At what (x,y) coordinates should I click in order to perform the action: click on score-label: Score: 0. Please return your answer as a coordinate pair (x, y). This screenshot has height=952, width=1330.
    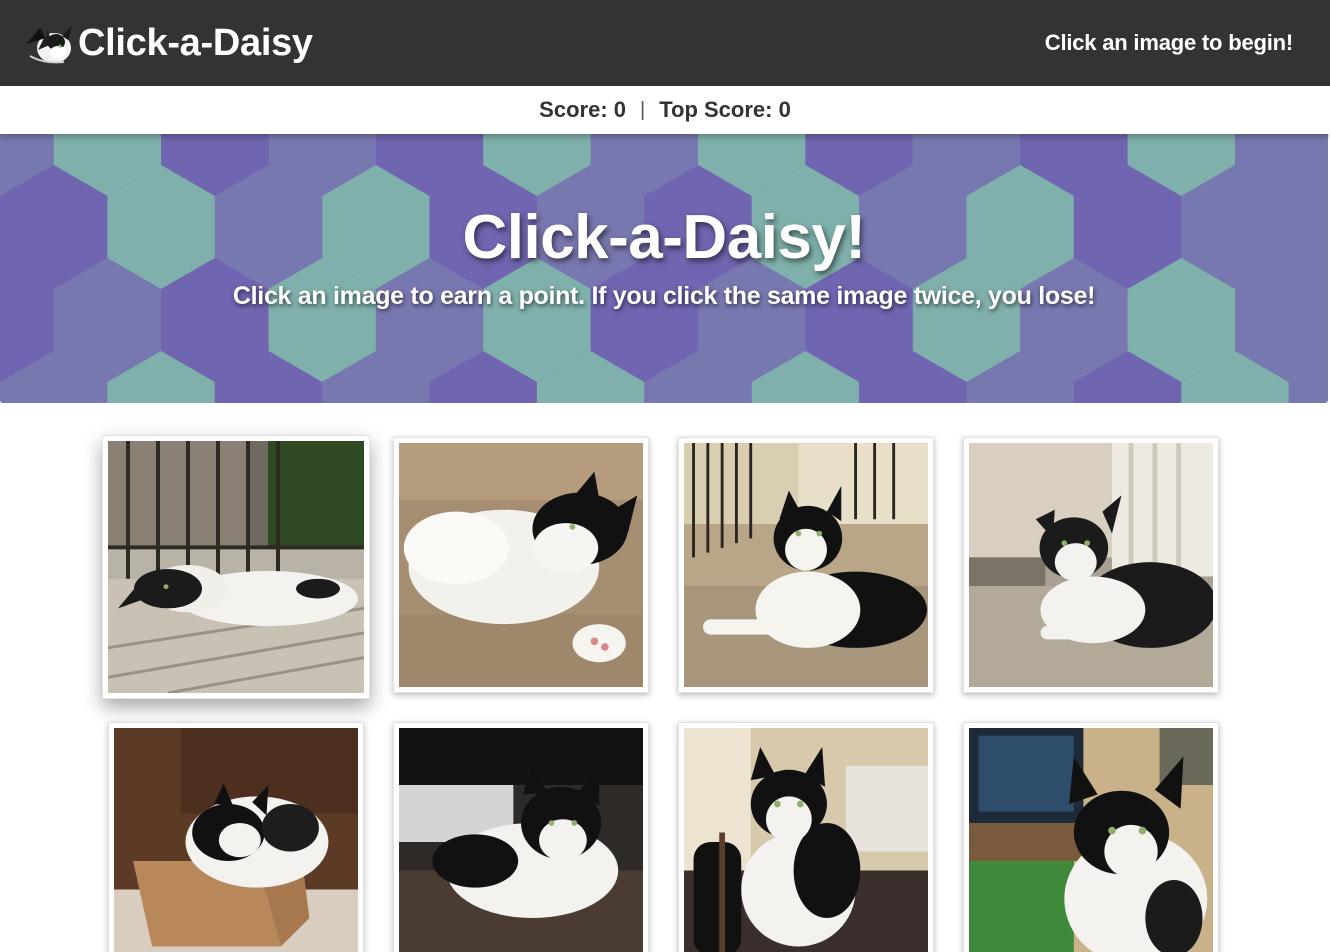
    Looking at the image, I should click on (582, 109).